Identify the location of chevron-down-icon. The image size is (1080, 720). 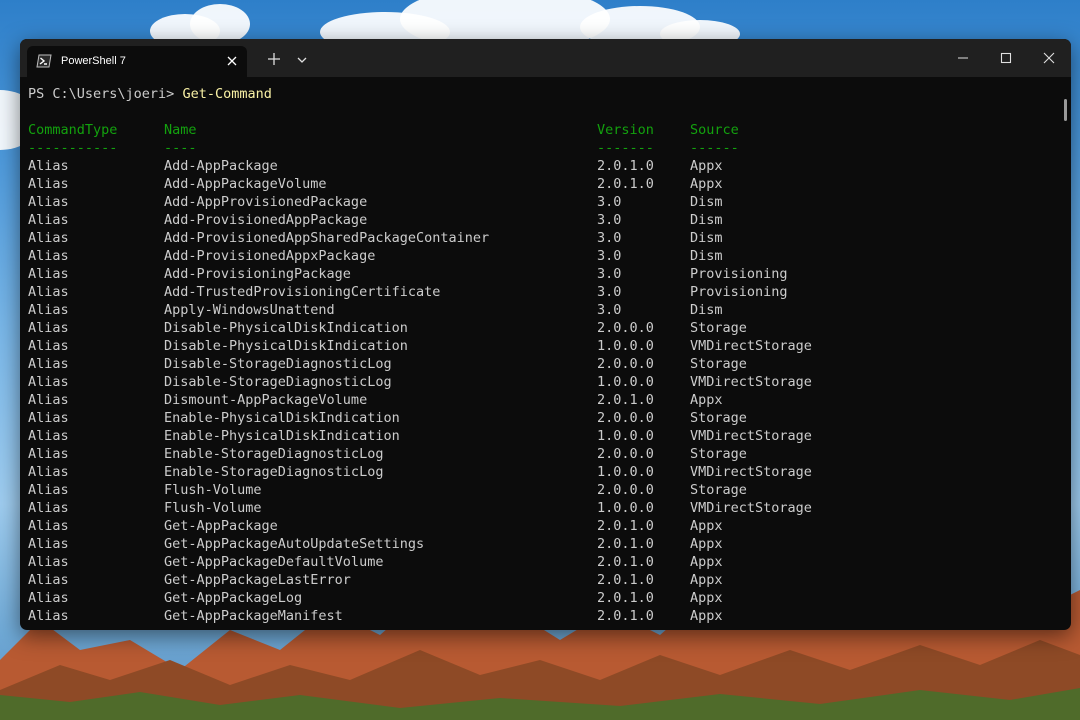
(302, 60).